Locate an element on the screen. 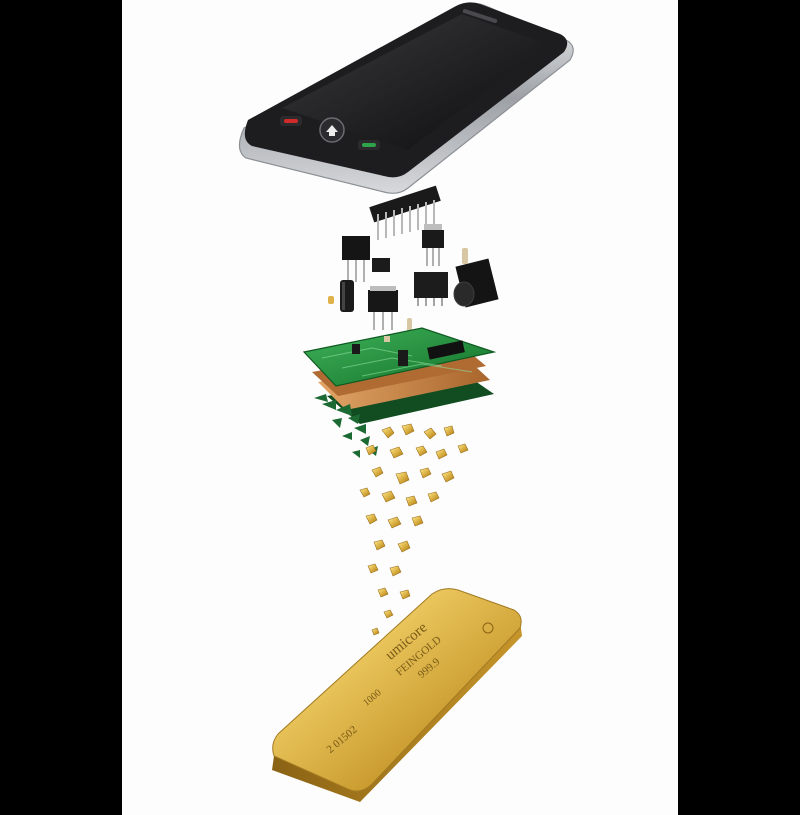  power-jack is located at coordinates (476, 283).